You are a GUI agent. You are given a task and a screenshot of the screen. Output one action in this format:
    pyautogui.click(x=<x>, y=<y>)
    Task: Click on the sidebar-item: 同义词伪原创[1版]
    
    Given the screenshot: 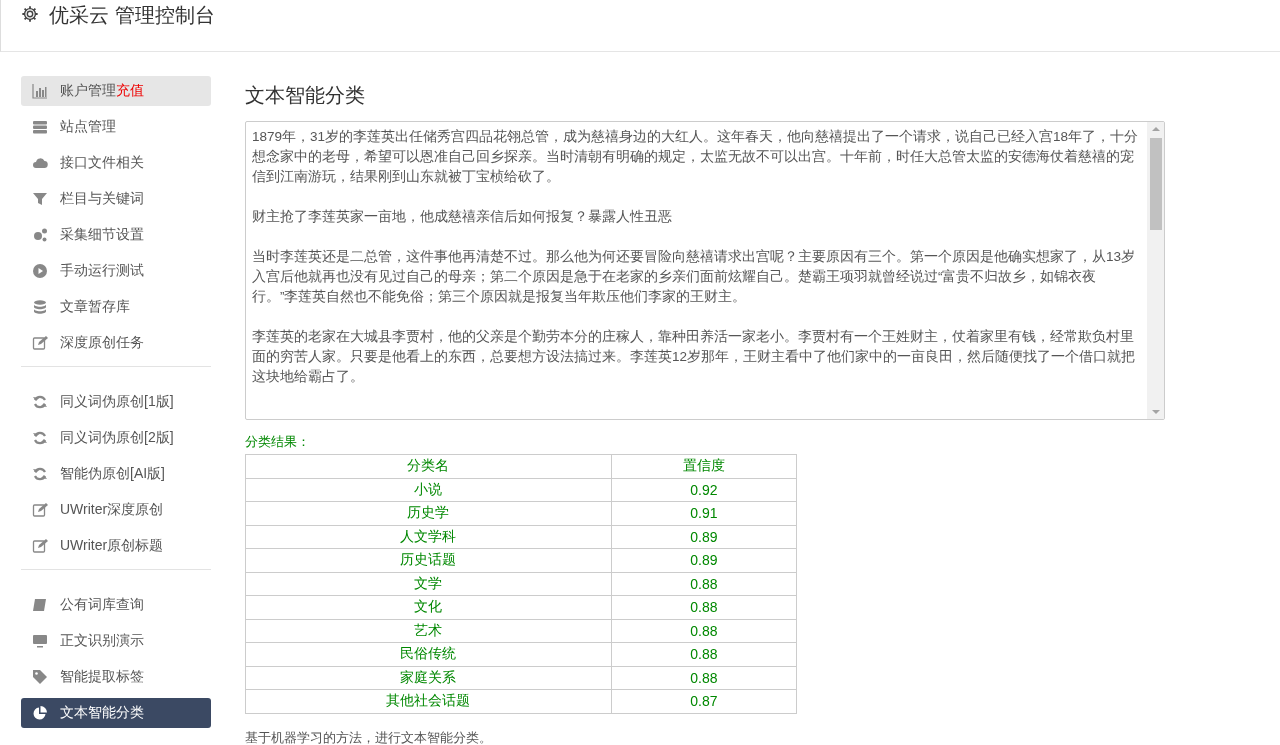 What is the action you would take?
    pyautogui.click(x=116, y=402)
    